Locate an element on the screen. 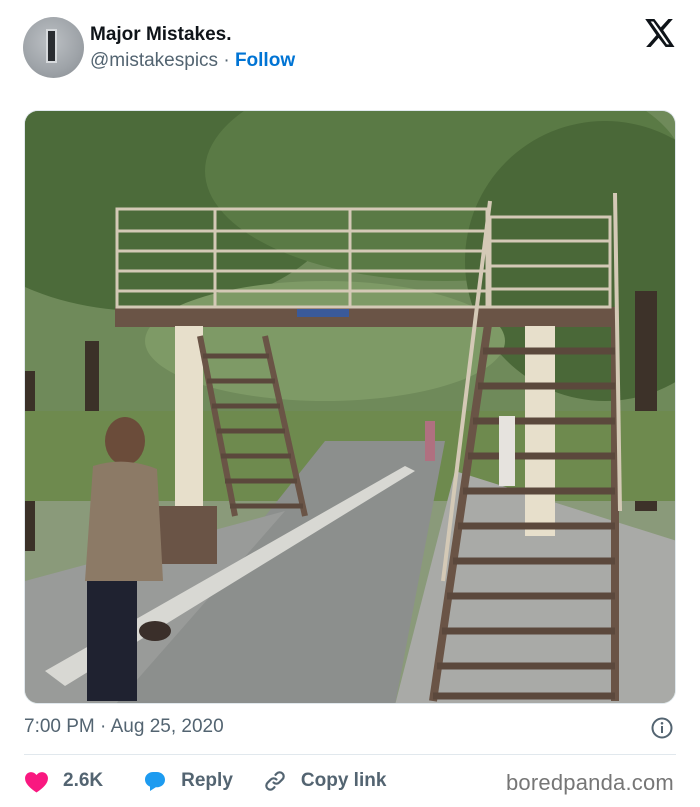  reply-button: Reply is located at coordinates (188, 781).